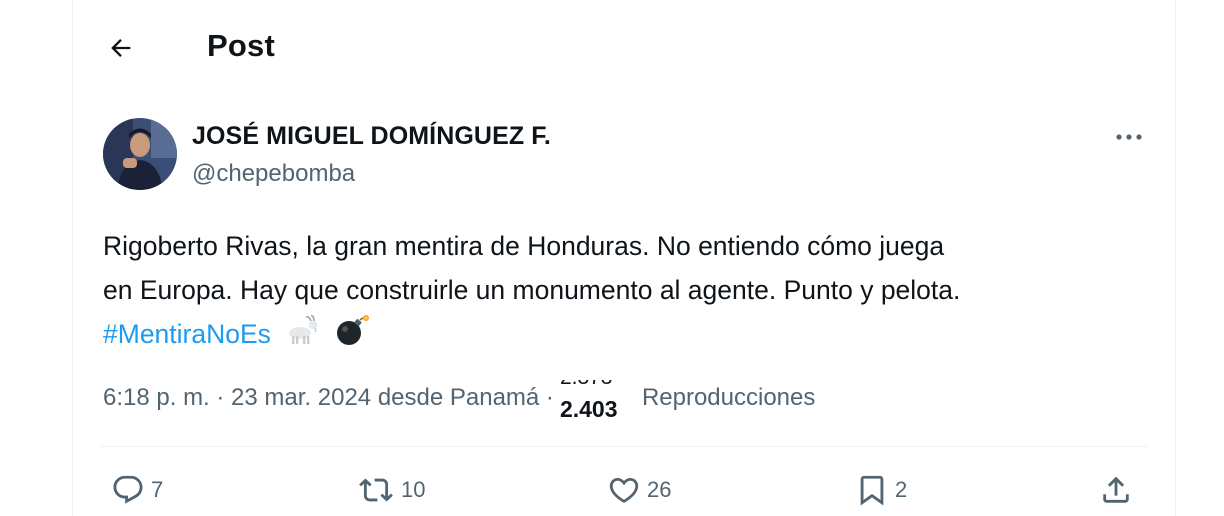 The height and width of the screenshot is (516, 1224). What do you see at coordinates (352, 336) in the screenshot?
I see `bomb-emoji` at bounding box center [352, 336].